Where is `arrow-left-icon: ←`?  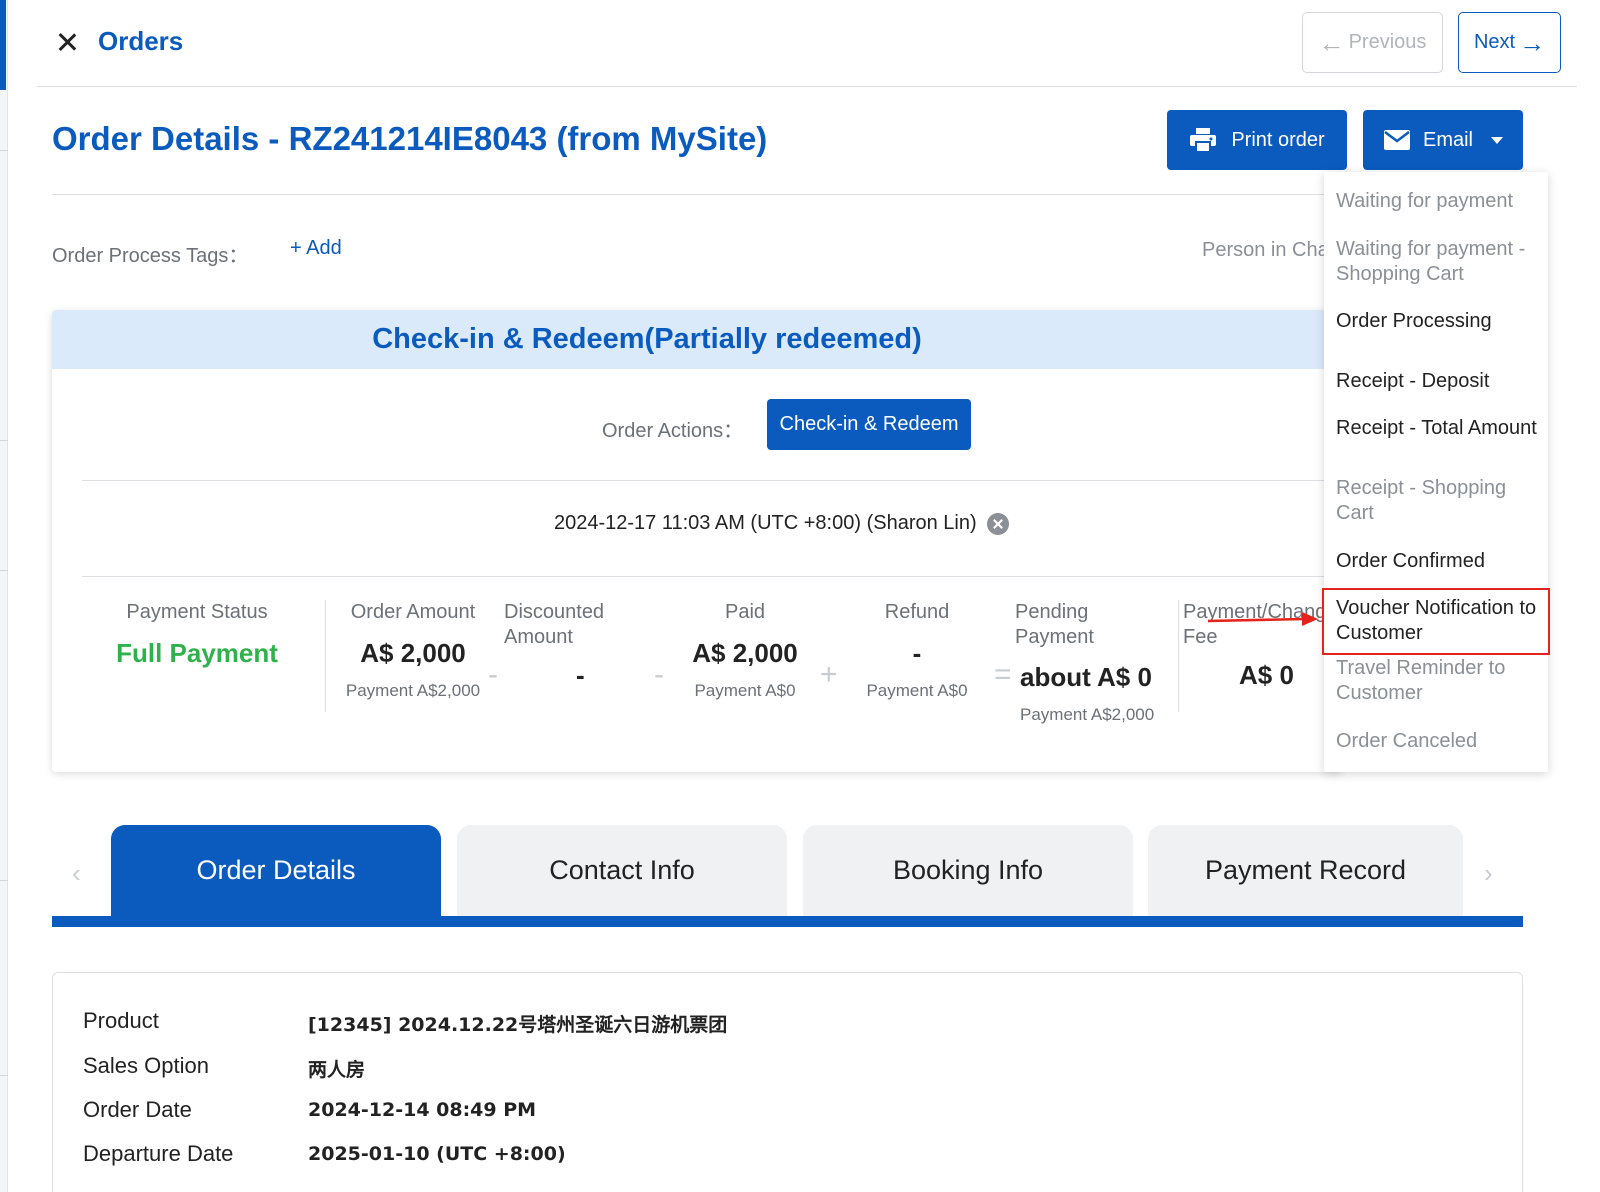
arrow-left-icon: ← is located at coordinates (1331, 42).